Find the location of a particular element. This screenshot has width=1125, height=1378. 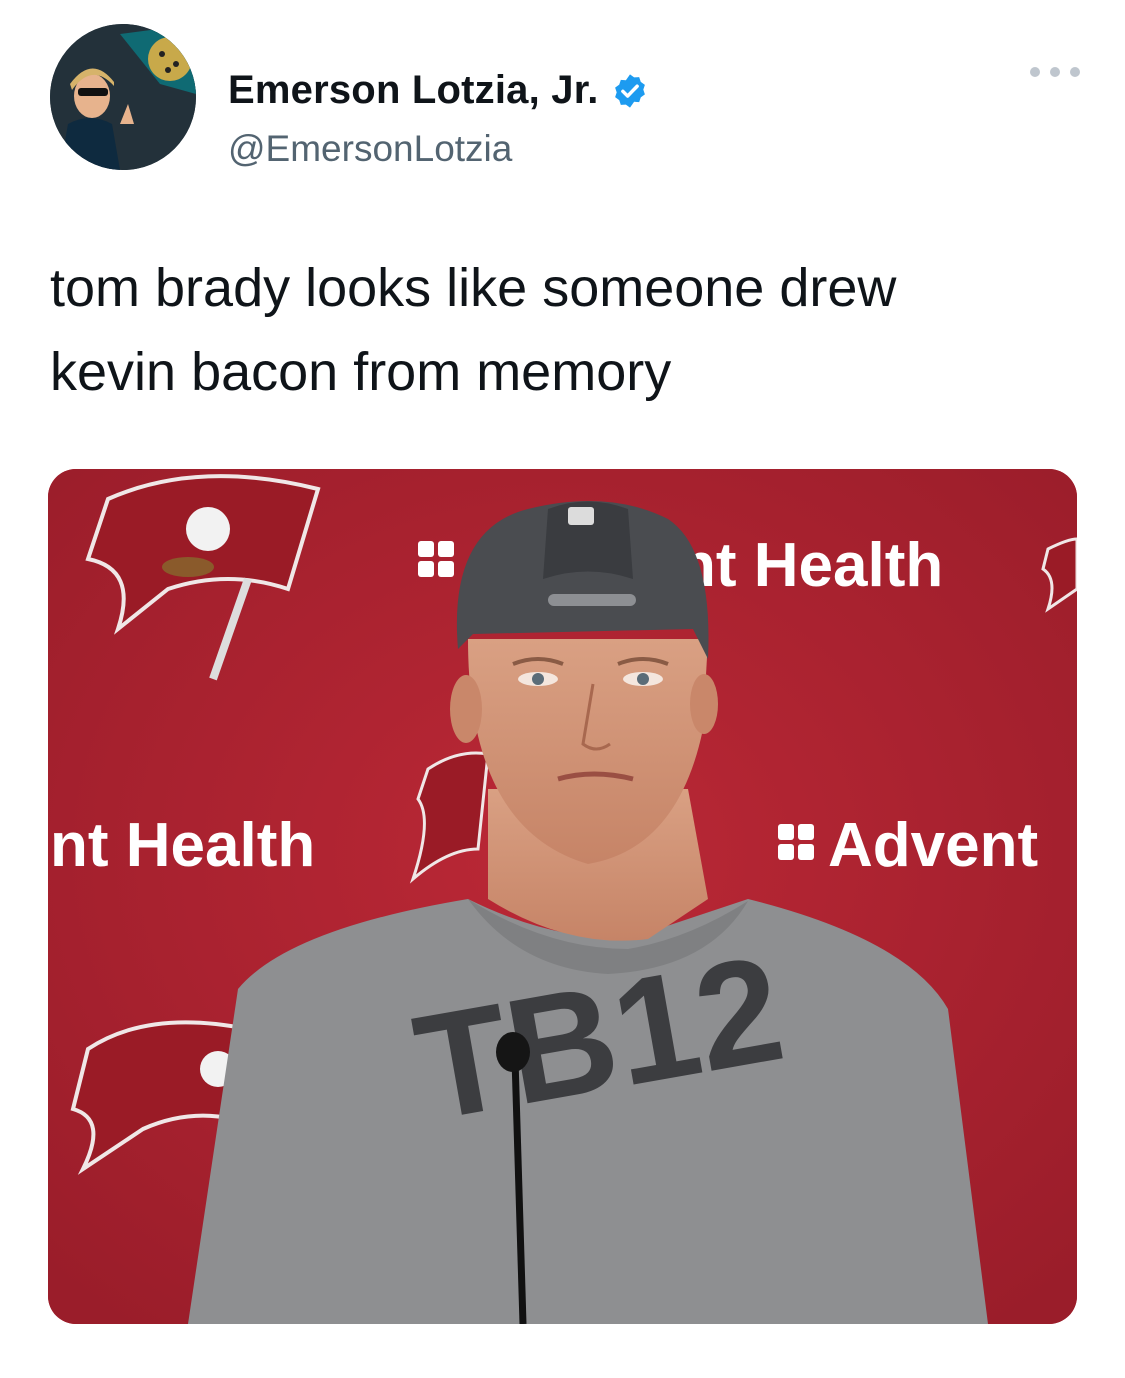

backdrop-sponsor-text: Advent is located at coordinates (933, 845).